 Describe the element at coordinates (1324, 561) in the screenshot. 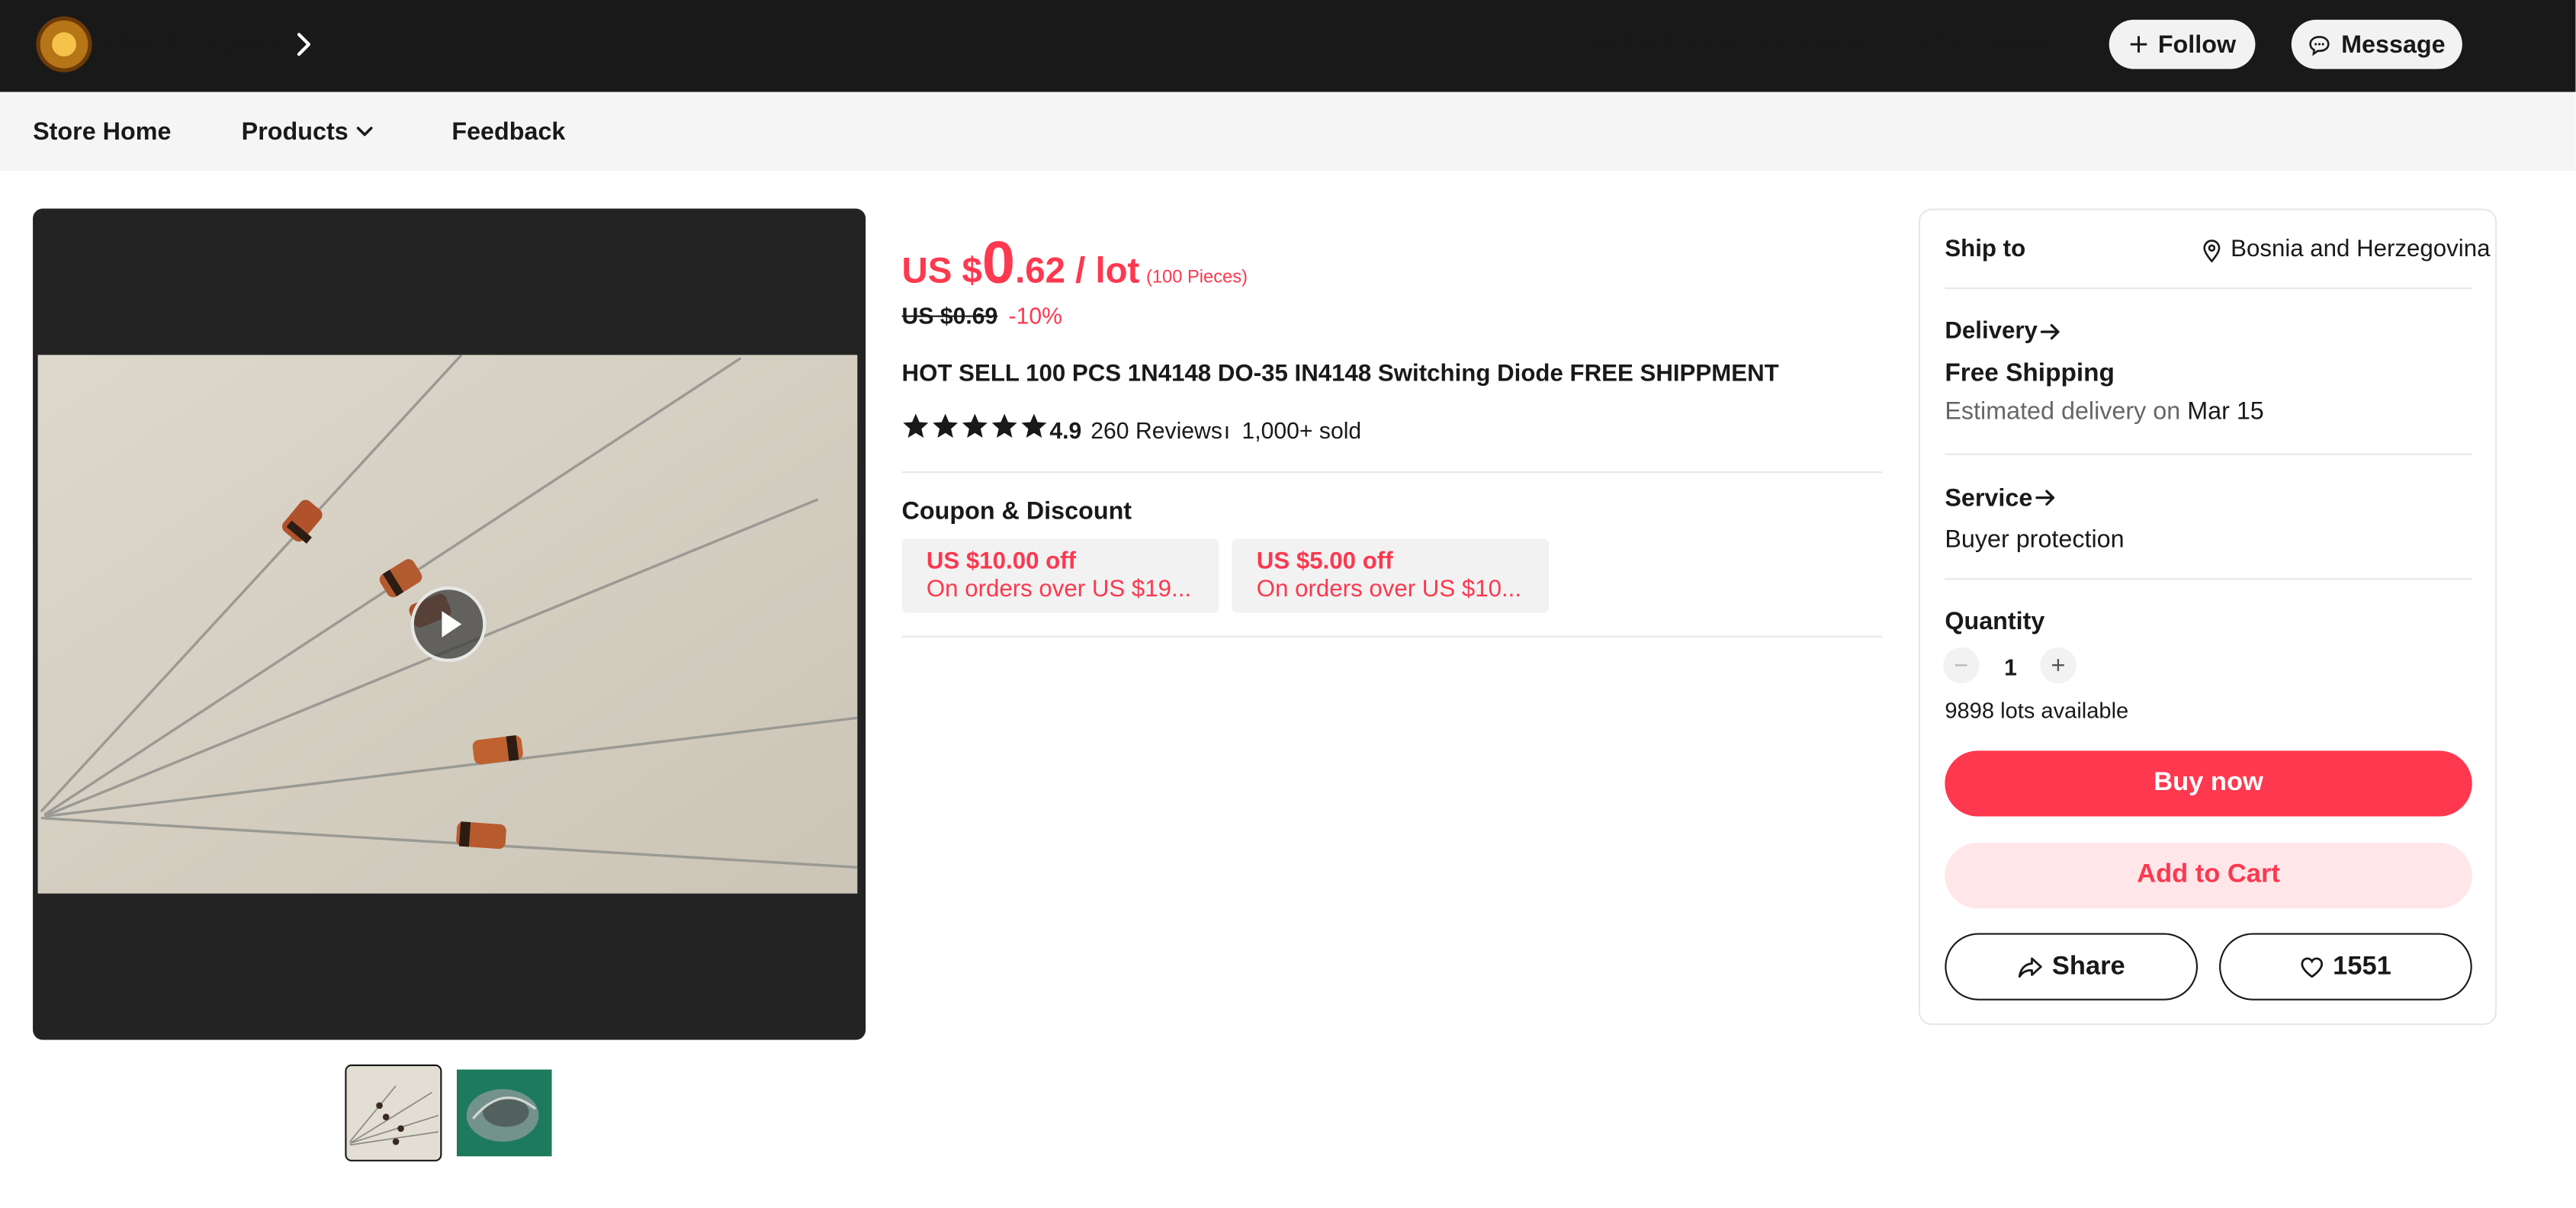

I see `coupon-amount: US $5.00 off` at that location.